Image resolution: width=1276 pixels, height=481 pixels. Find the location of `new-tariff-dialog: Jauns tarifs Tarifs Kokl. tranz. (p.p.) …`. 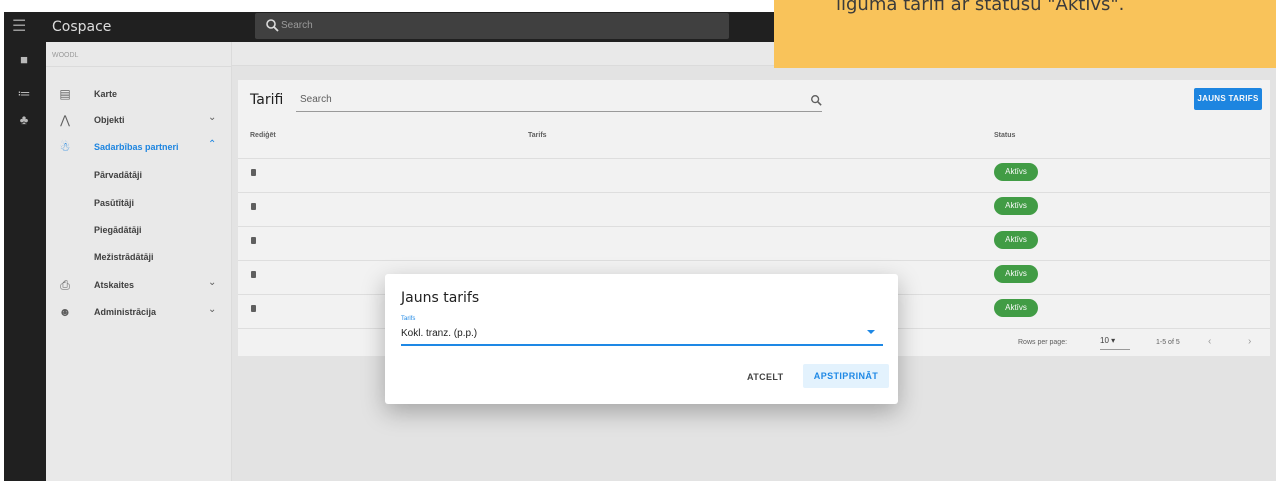

new-tariff-dialog: Jauns tarifs Tarifs Kokl. tranz. (p.p.) … is located at coordinates (641, 339).